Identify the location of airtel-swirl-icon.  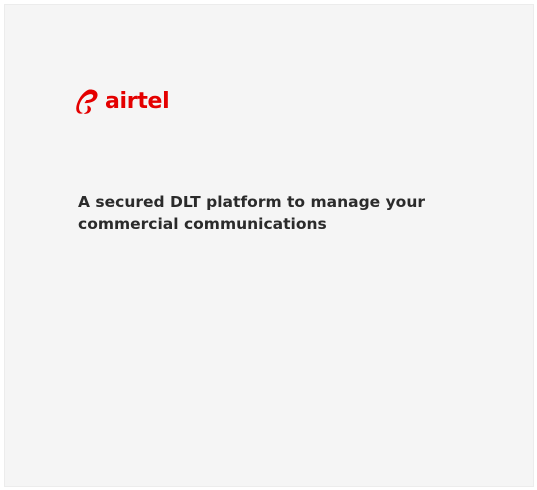
(87, 101).